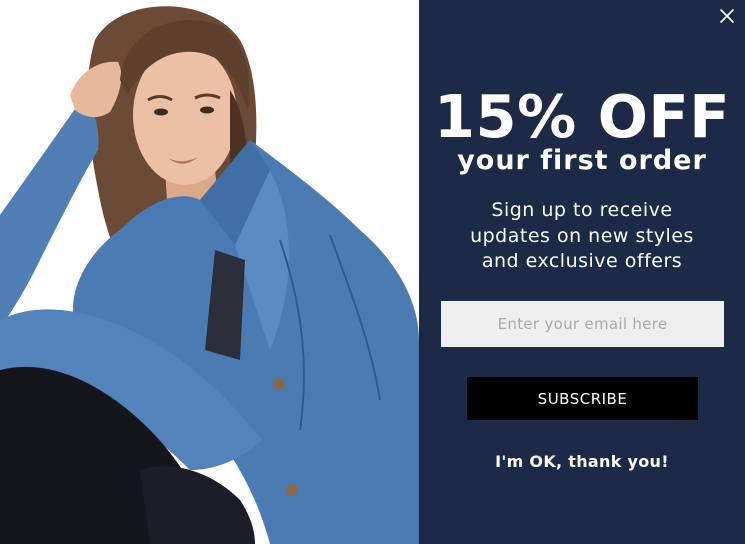 The image size is (745, 544). I want to click on close-icon, so click(727, 16).